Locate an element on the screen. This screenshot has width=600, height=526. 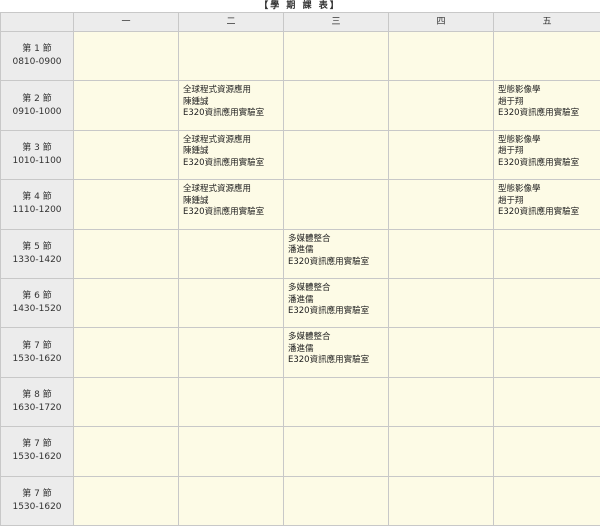
period-header: 第 2 節 0910-1000 is located at coordinates (37, 106).